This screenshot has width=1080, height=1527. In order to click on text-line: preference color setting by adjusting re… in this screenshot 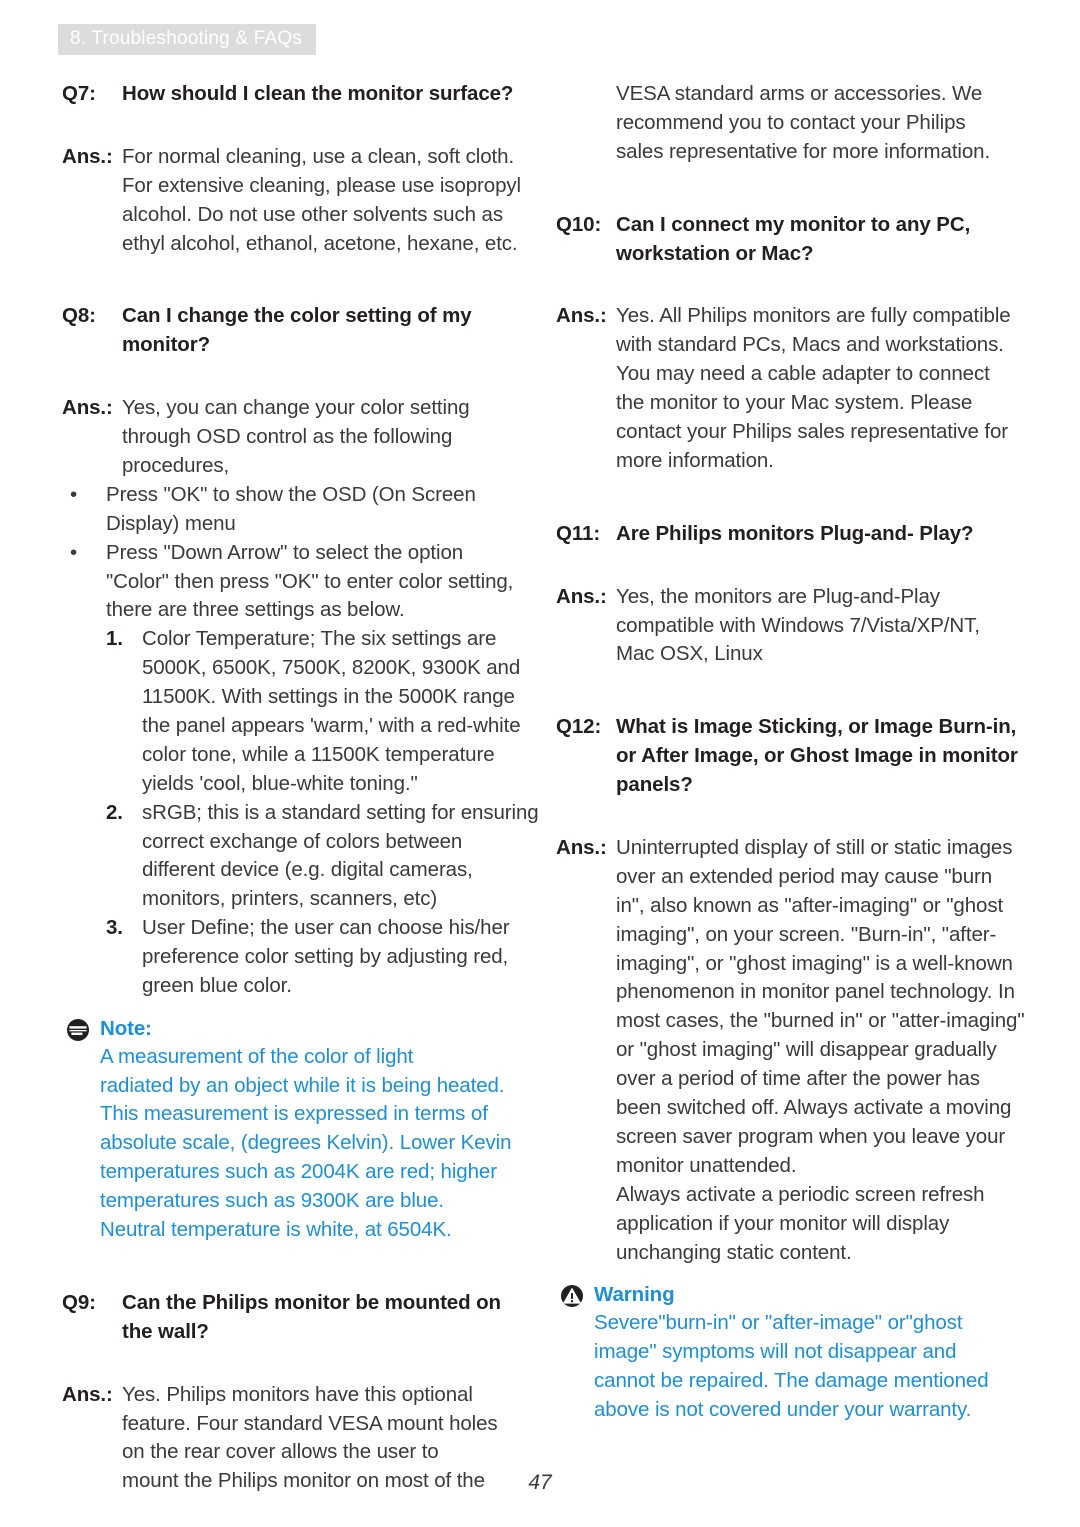, I will do `click(325, 957)`.